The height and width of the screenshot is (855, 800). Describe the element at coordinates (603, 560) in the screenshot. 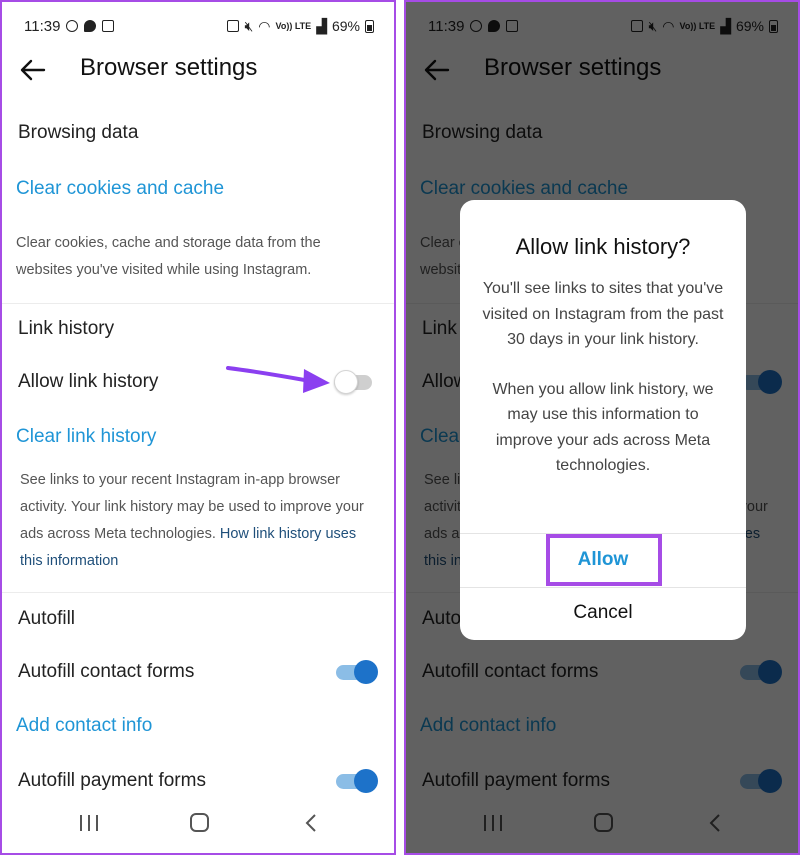

I see `allow-button: Allow` at that location.